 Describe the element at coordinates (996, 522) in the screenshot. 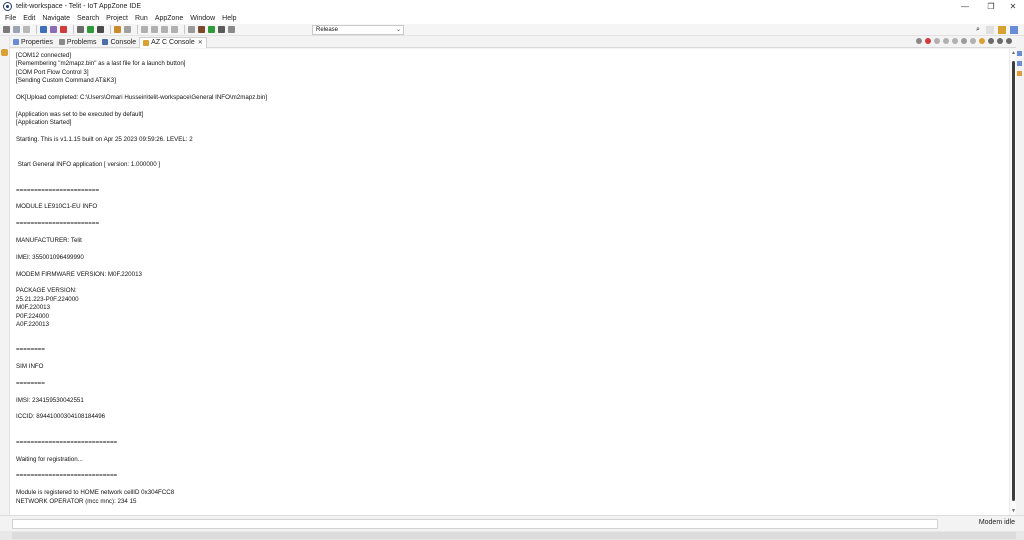

I see `modem-status: Modem idle` at that location.